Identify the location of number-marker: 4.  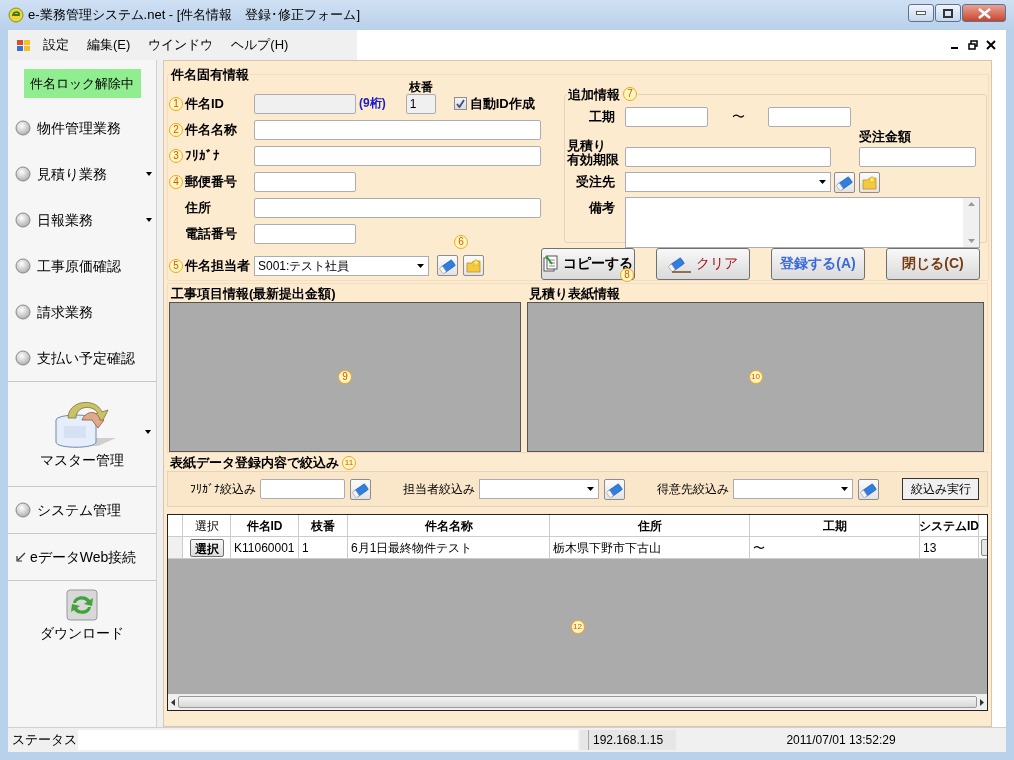
(176, 181).